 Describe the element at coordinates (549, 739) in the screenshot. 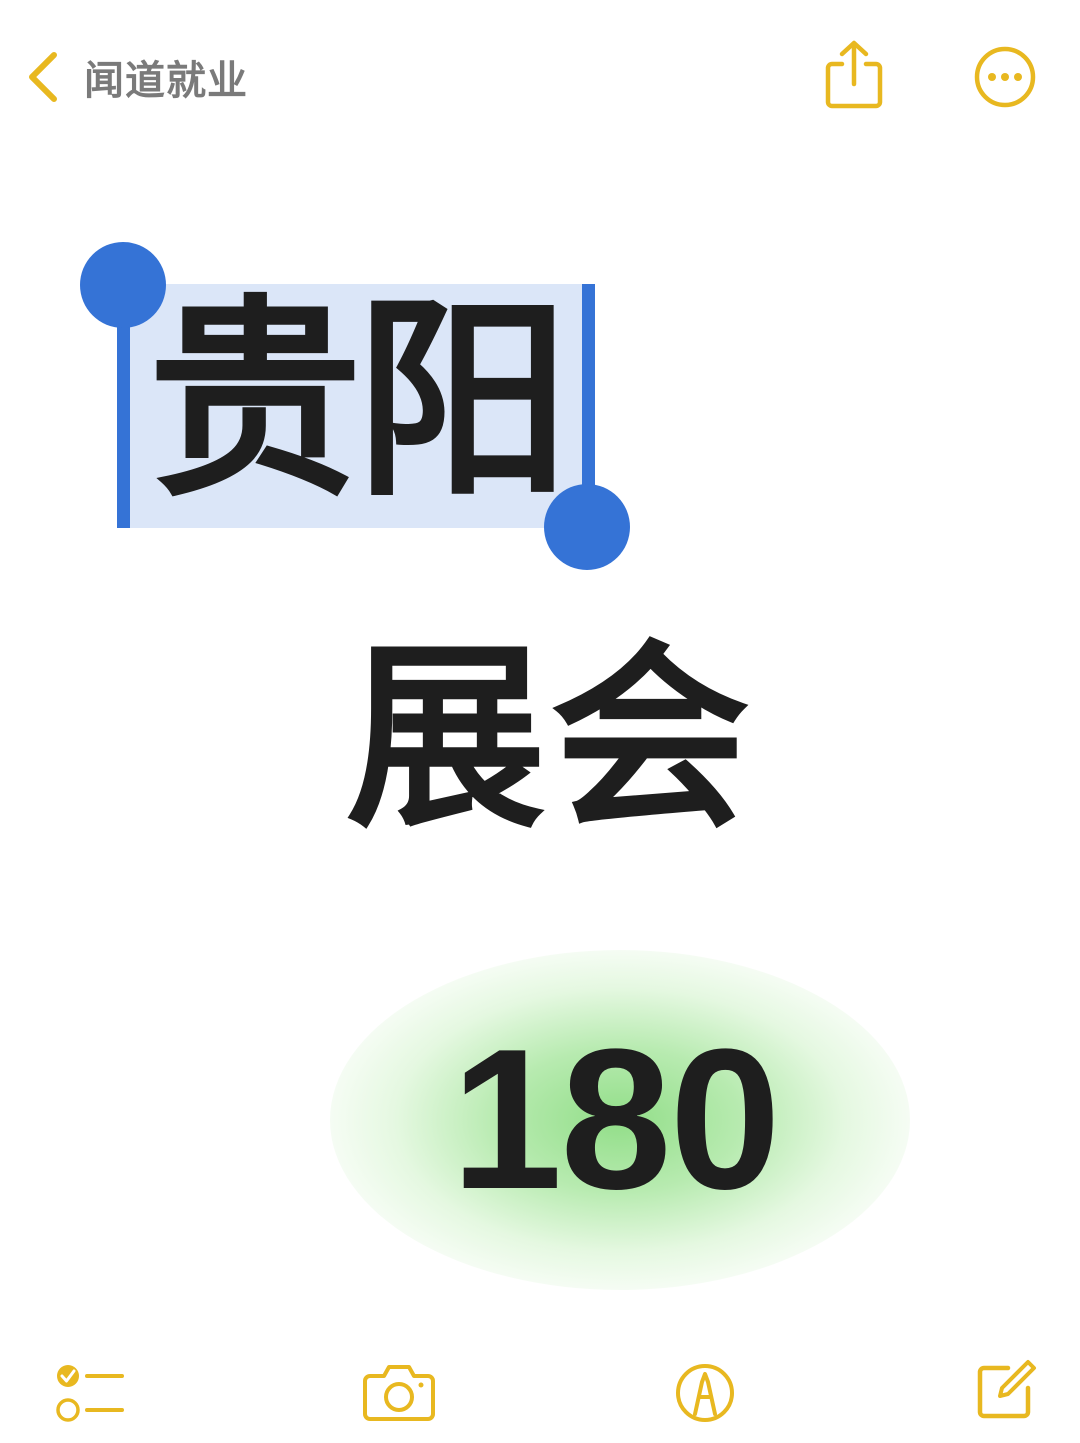

I see `subtitle-text: 展会` at that location.